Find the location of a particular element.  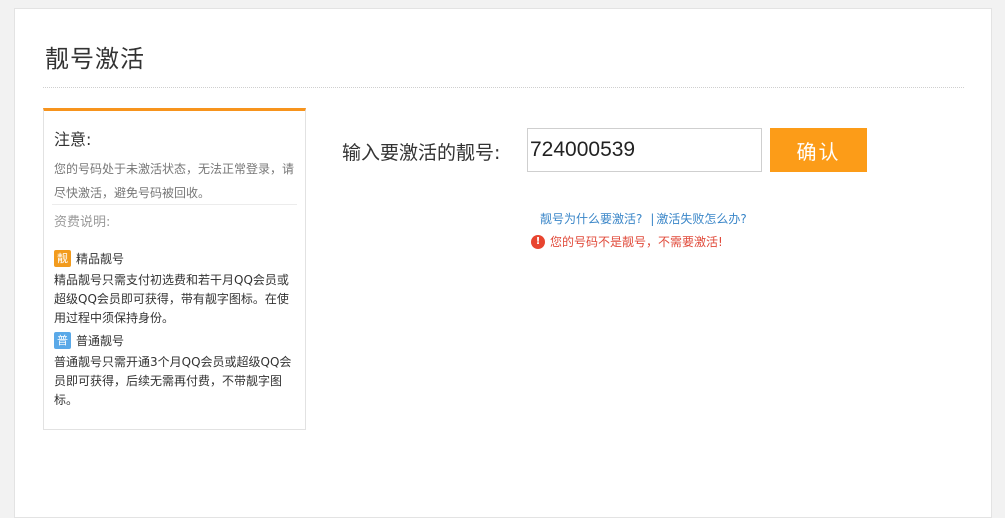

activation-failed-link: 激活失败怎么办? is located at coordinates (701, 219).